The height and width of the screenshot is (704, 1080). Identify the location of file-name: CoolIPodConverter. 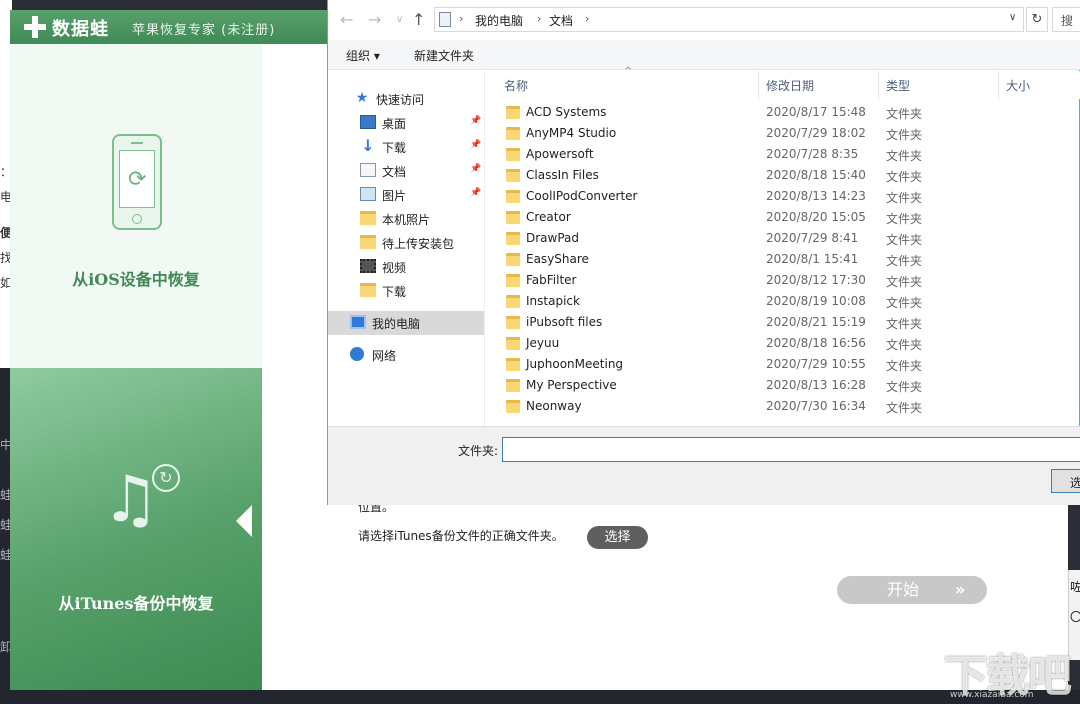
(582, 196).